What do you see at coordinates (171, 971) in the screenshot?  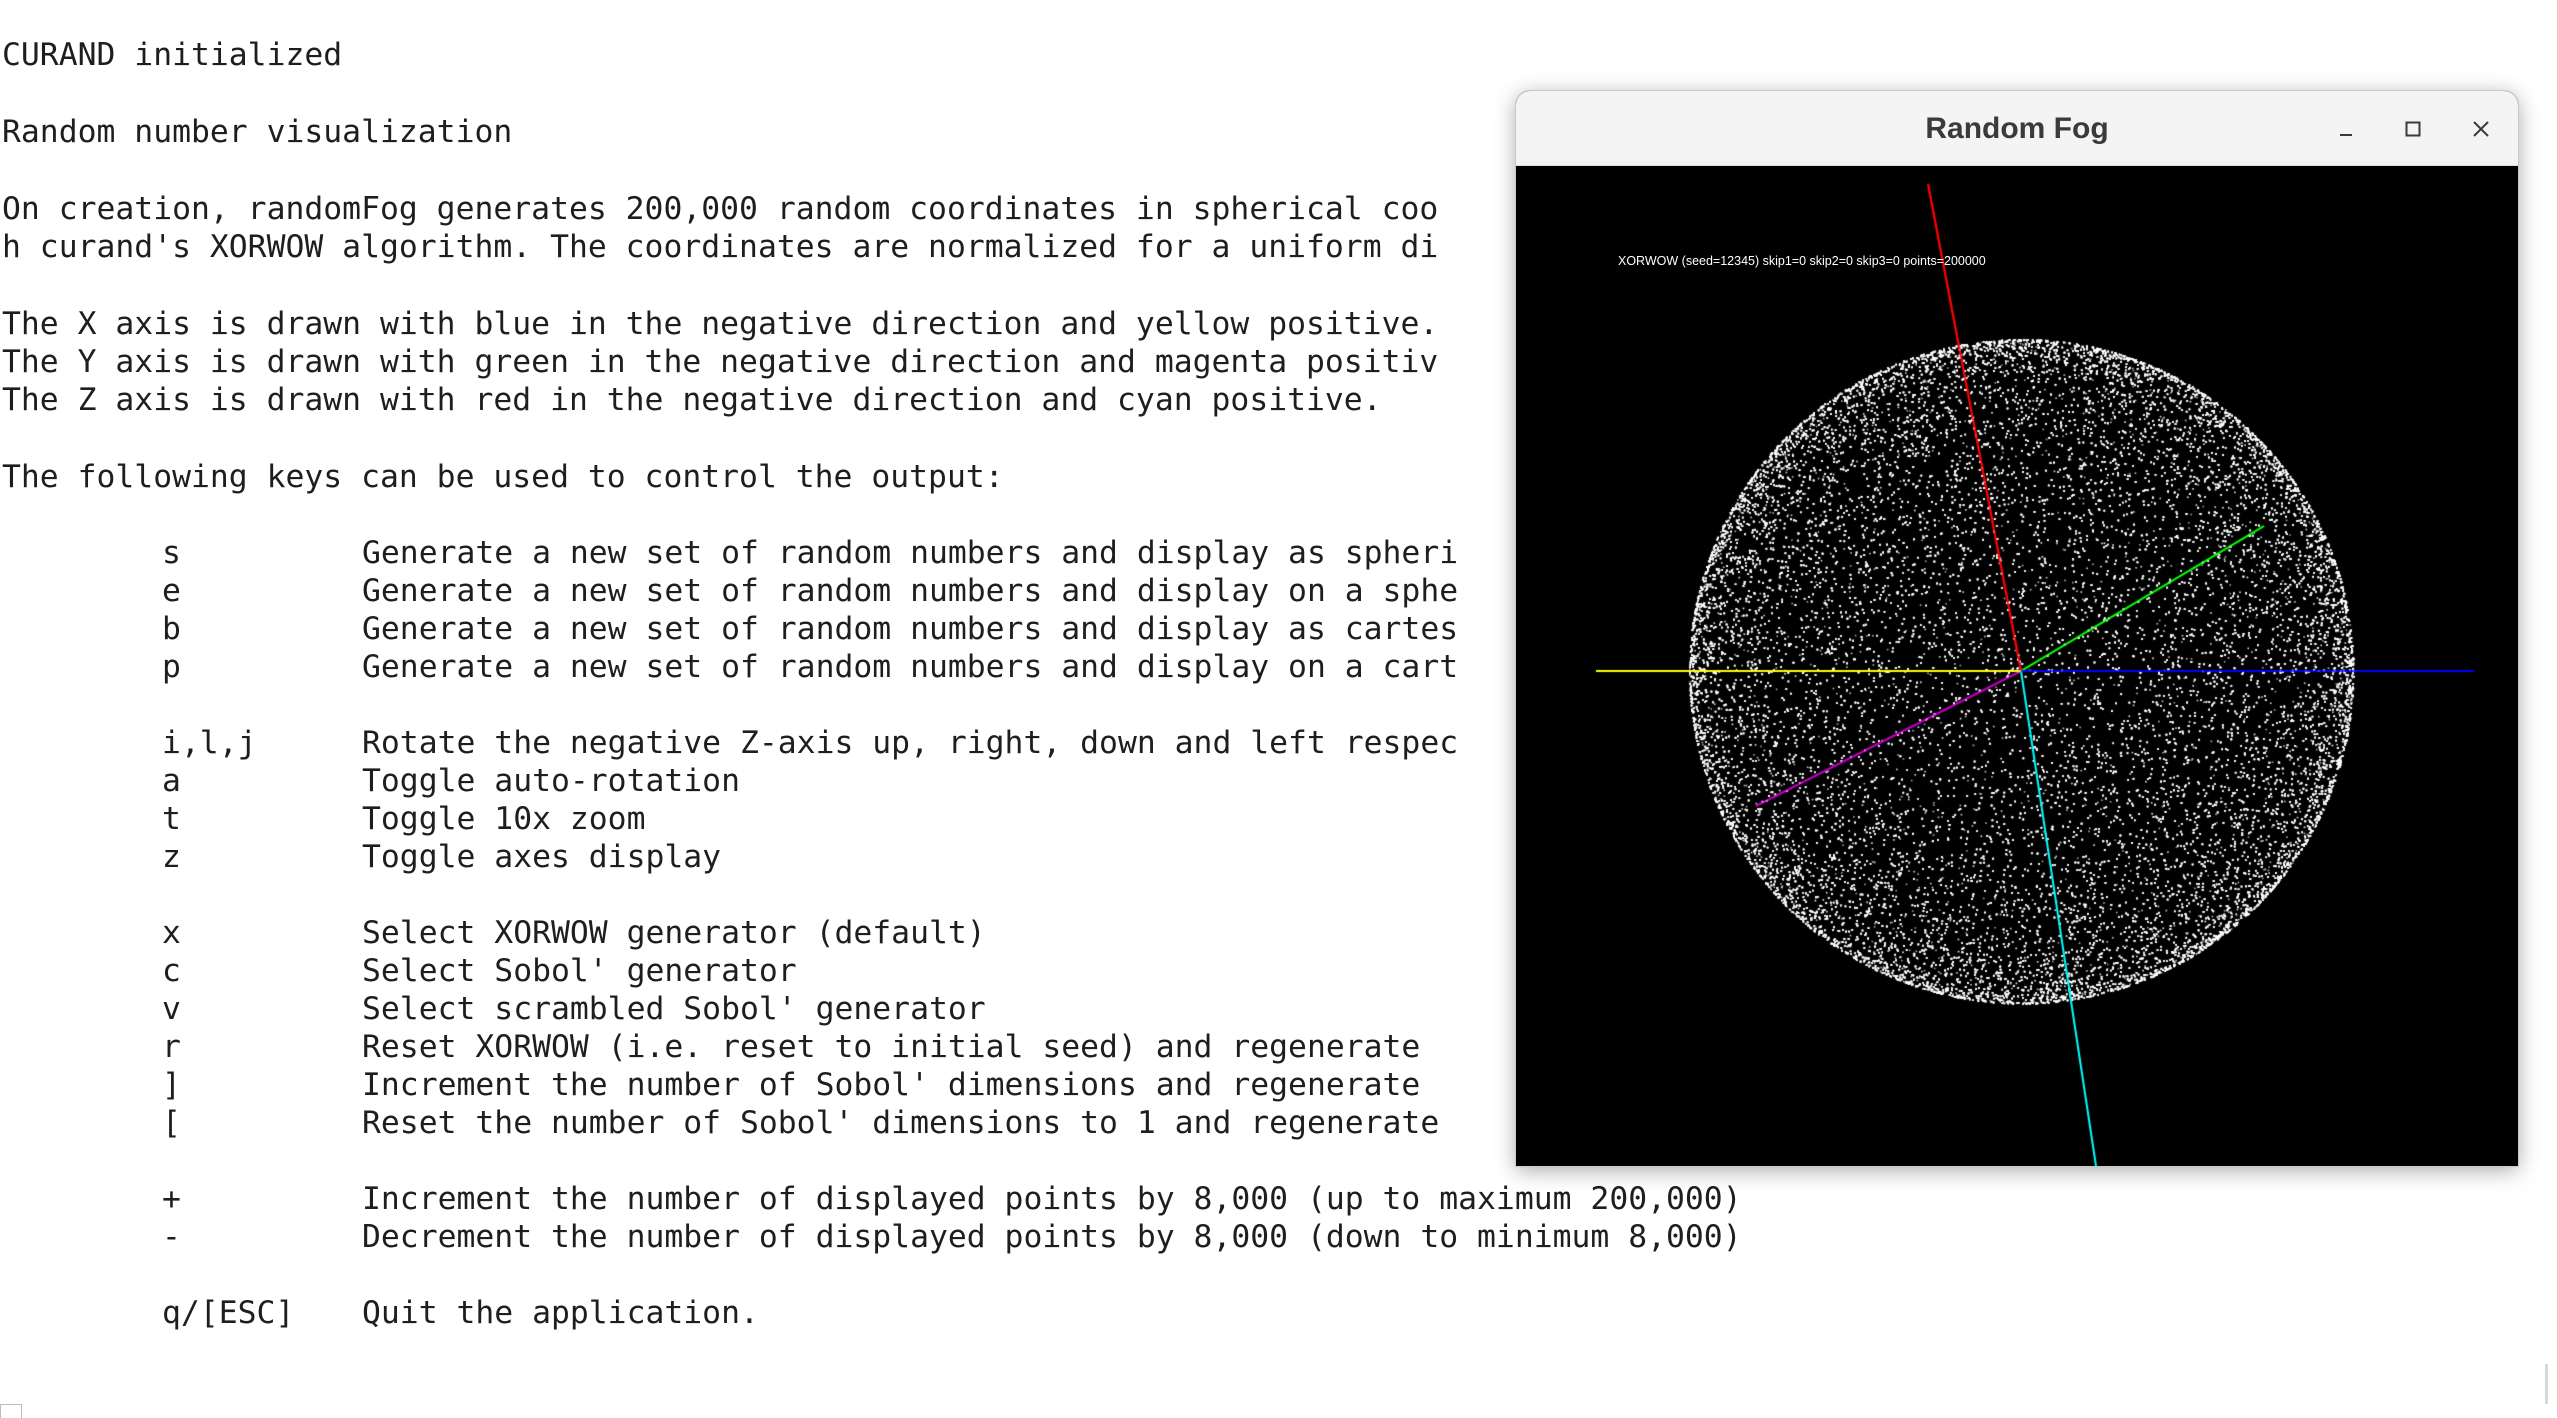 I see `key-label: c` at bounding box center [171, 971].